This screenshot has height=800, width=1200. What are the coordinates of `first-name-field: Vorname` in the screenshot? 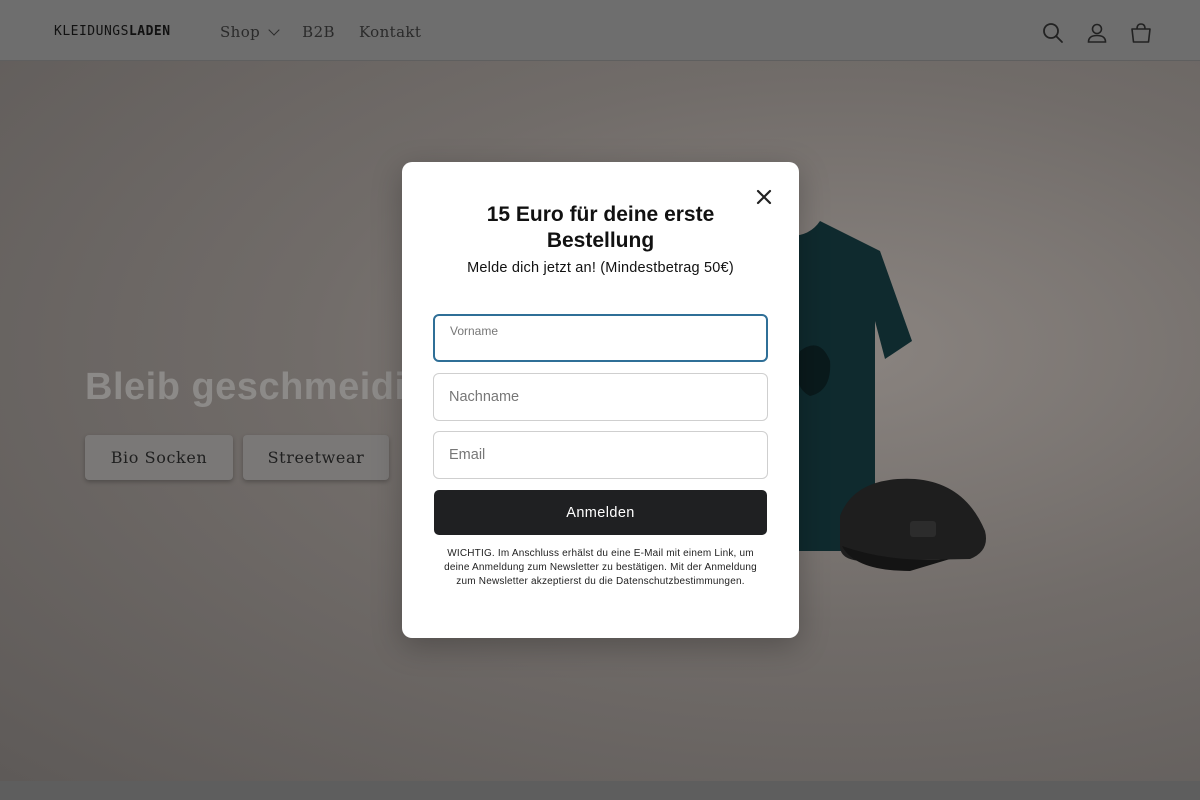 It's located at (600, 338).